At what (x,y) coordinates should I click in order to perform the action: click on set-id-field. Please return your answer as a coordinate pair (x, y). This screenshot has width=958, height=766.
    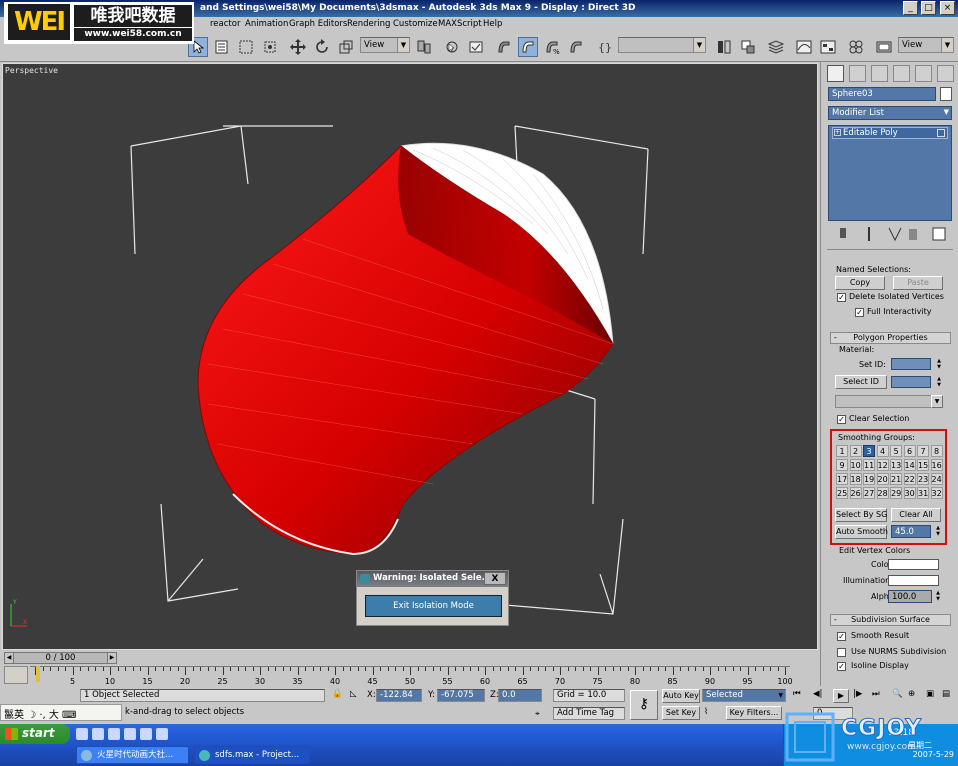
    Looking at the image, I should click on (911, 364).